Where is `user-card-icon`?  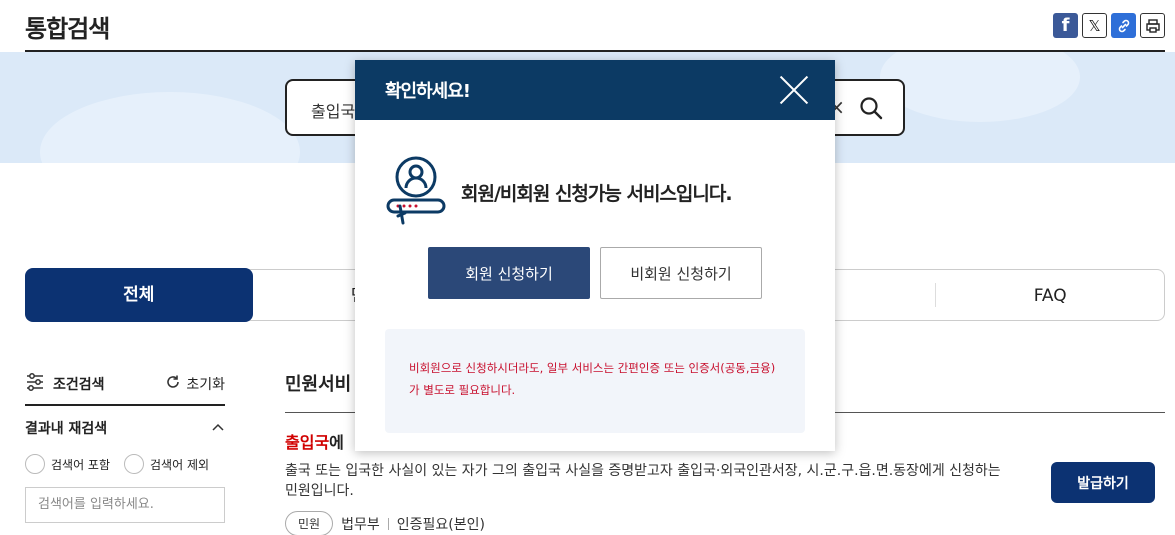
user-card-icon is located at coordinates (416, 192).